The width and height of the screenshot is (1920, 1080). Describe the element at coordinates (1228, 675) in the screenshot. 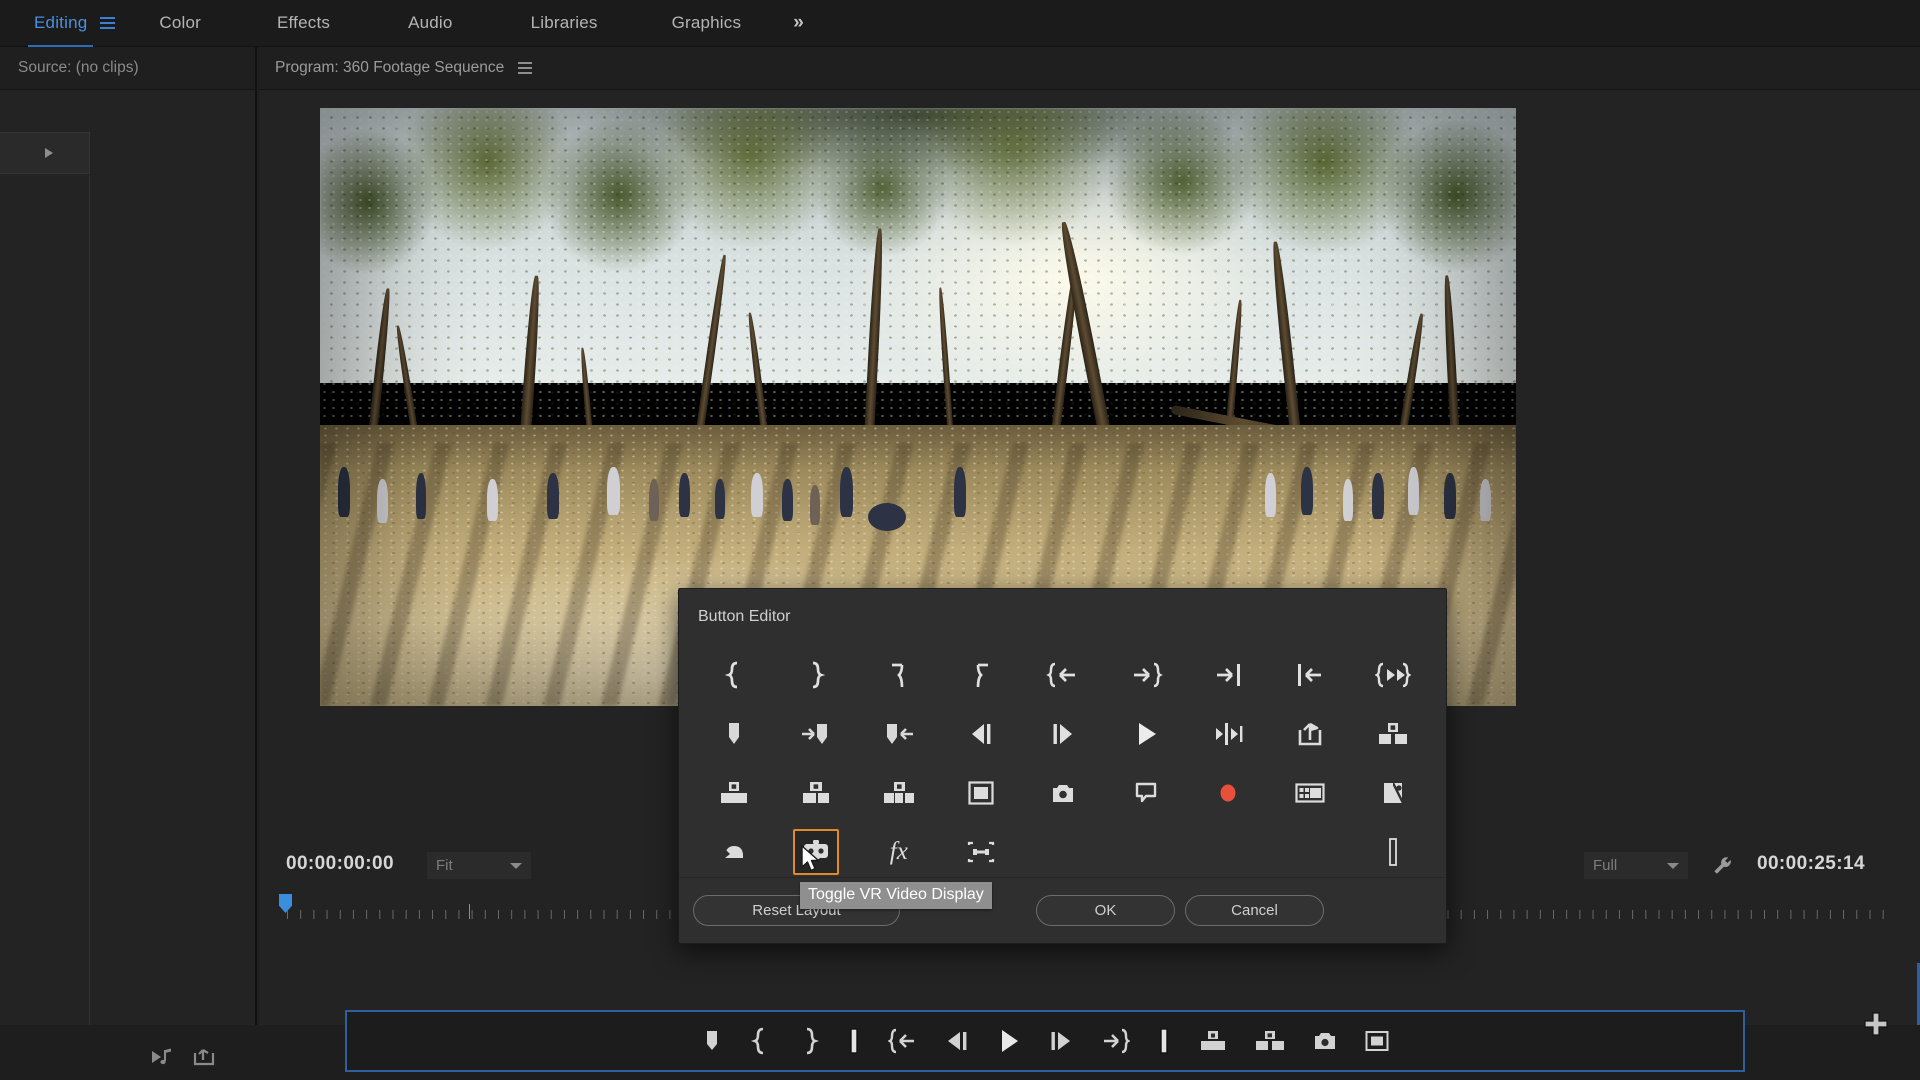

I see `go-to-next-edit-button` at that location.